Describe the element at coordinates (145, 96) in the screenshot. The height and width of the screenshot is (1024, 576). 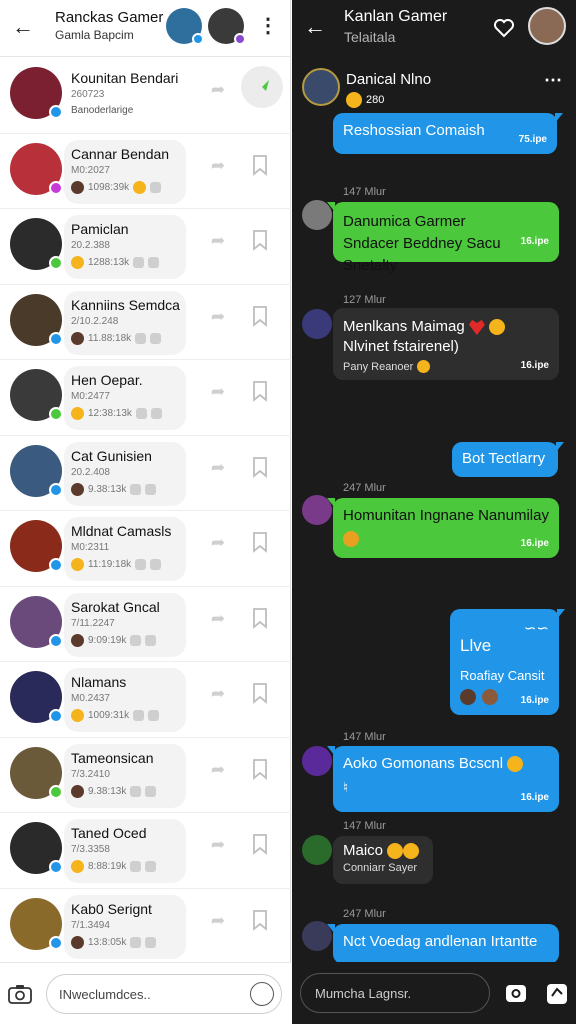
I see `conversation-row: Kounitan Bendari 260723 Banoderlarige ➦` at that location.